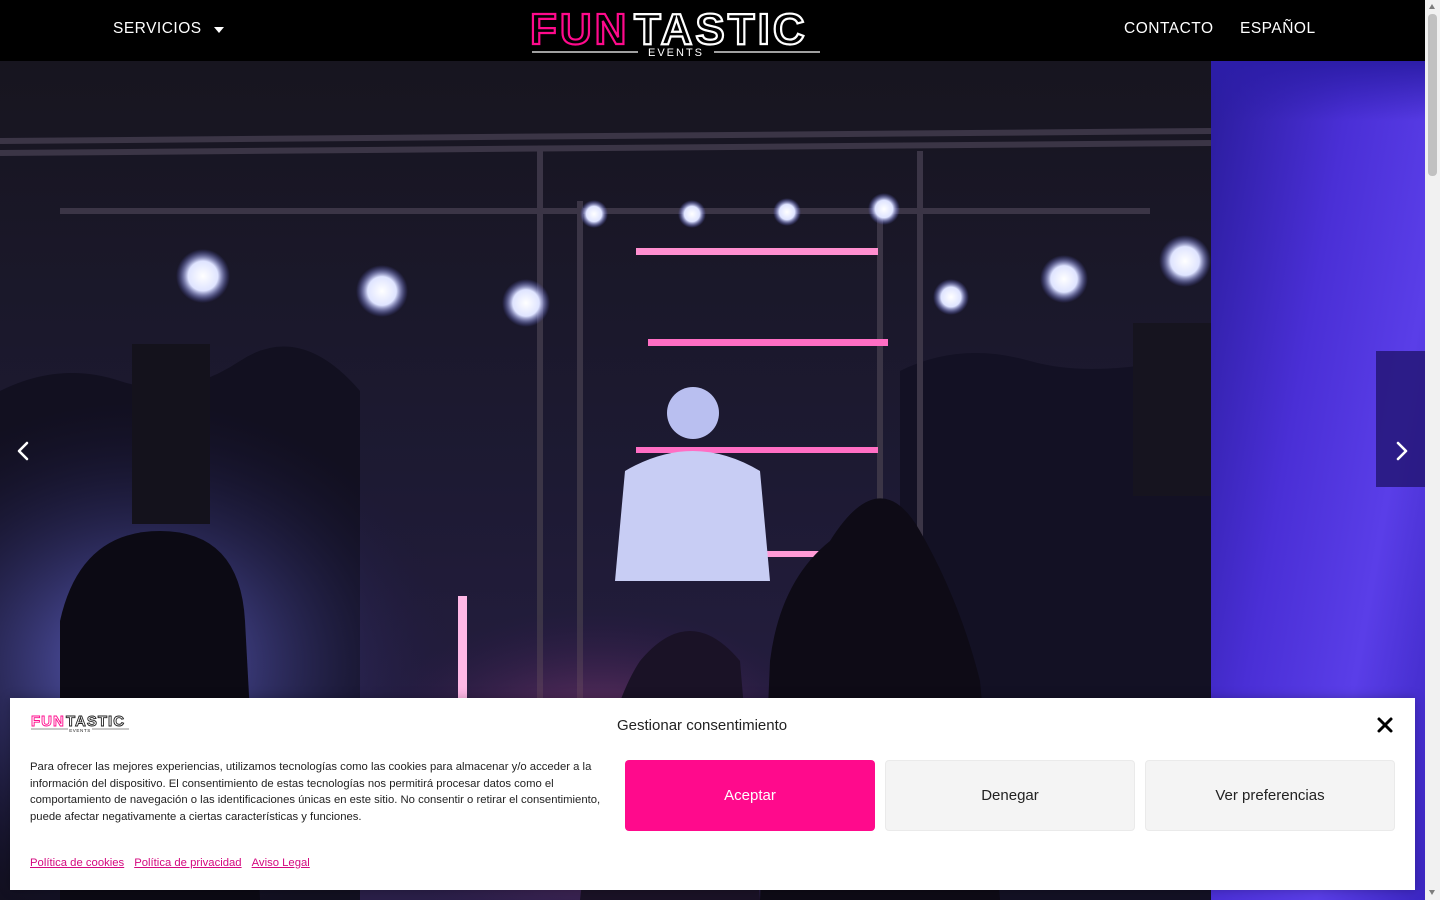 This screenshot has width=1440, height=900. What do you see at coordinates (1432, 95) in the screenshot?
I see `scrollbar-thumb` at bounding box center [1432, 95].